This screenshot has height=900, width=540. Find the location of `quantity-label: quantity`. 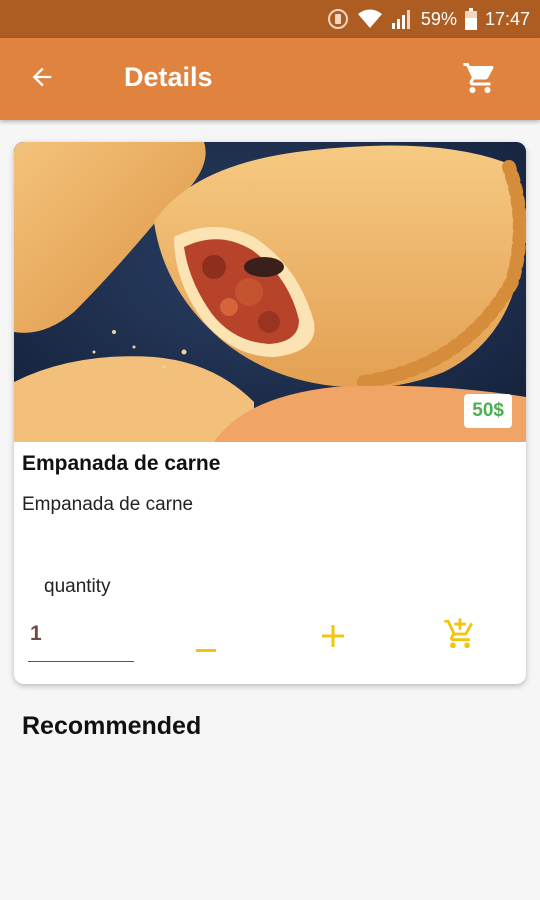

quantity-label: quantity is located at coordinates (77, 586).